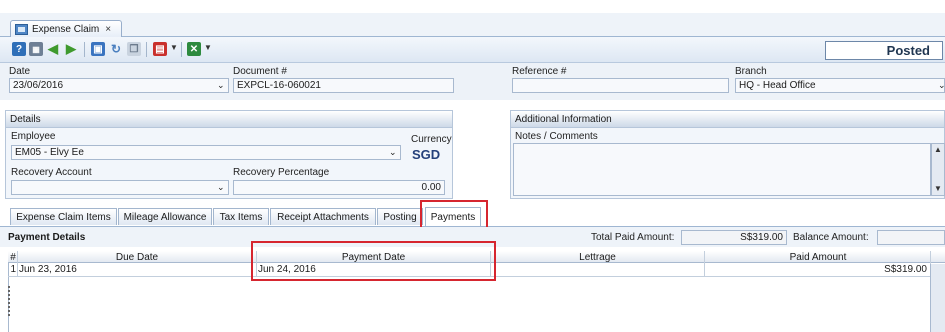 The image size is (945, 332). What do you see at coordinates (229, 119) in the screenshot?
I see `details-title: Details` at bounding box center [229, 119].